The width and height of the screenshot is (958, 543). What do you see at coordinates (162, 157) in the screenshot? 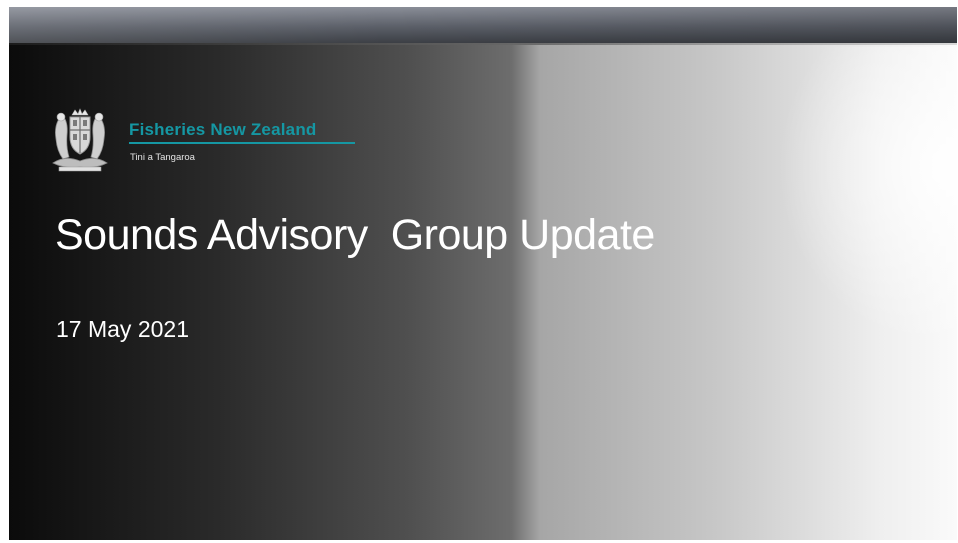
I see `organization-subtitle: Tini a Tangaroa` at bounding box center [162, 157].